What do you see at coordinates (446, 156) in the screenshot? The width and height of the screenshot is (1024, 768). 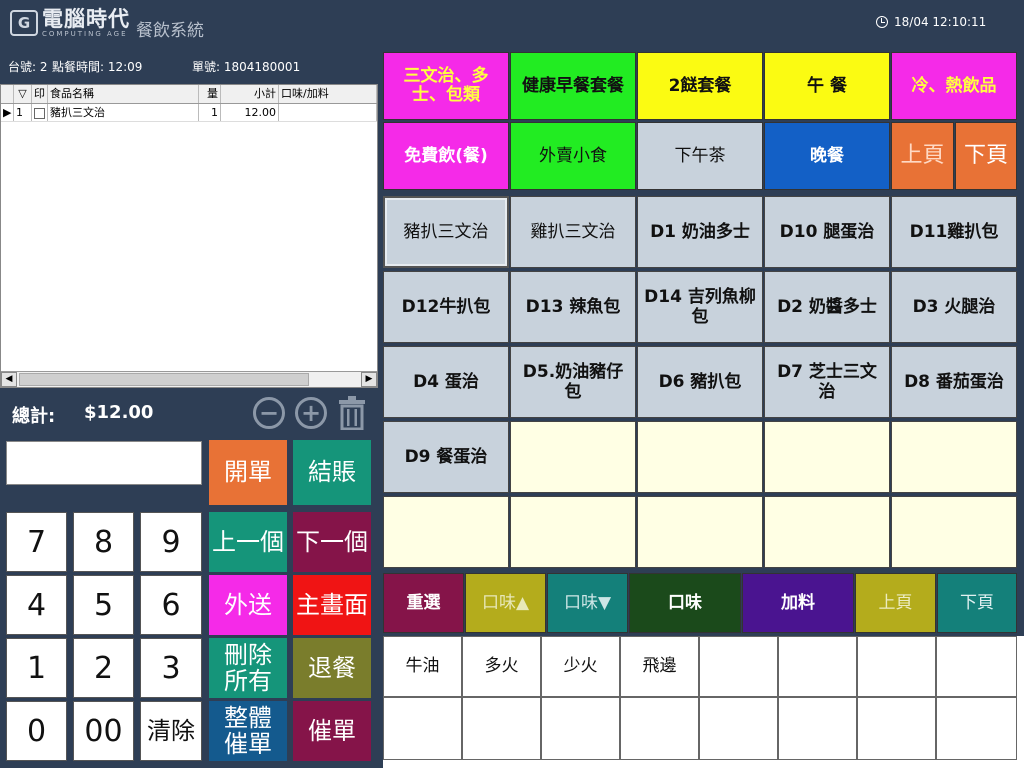 I see `category-free-drink: 免費飲(餐)` at bounding box center [446, 156].